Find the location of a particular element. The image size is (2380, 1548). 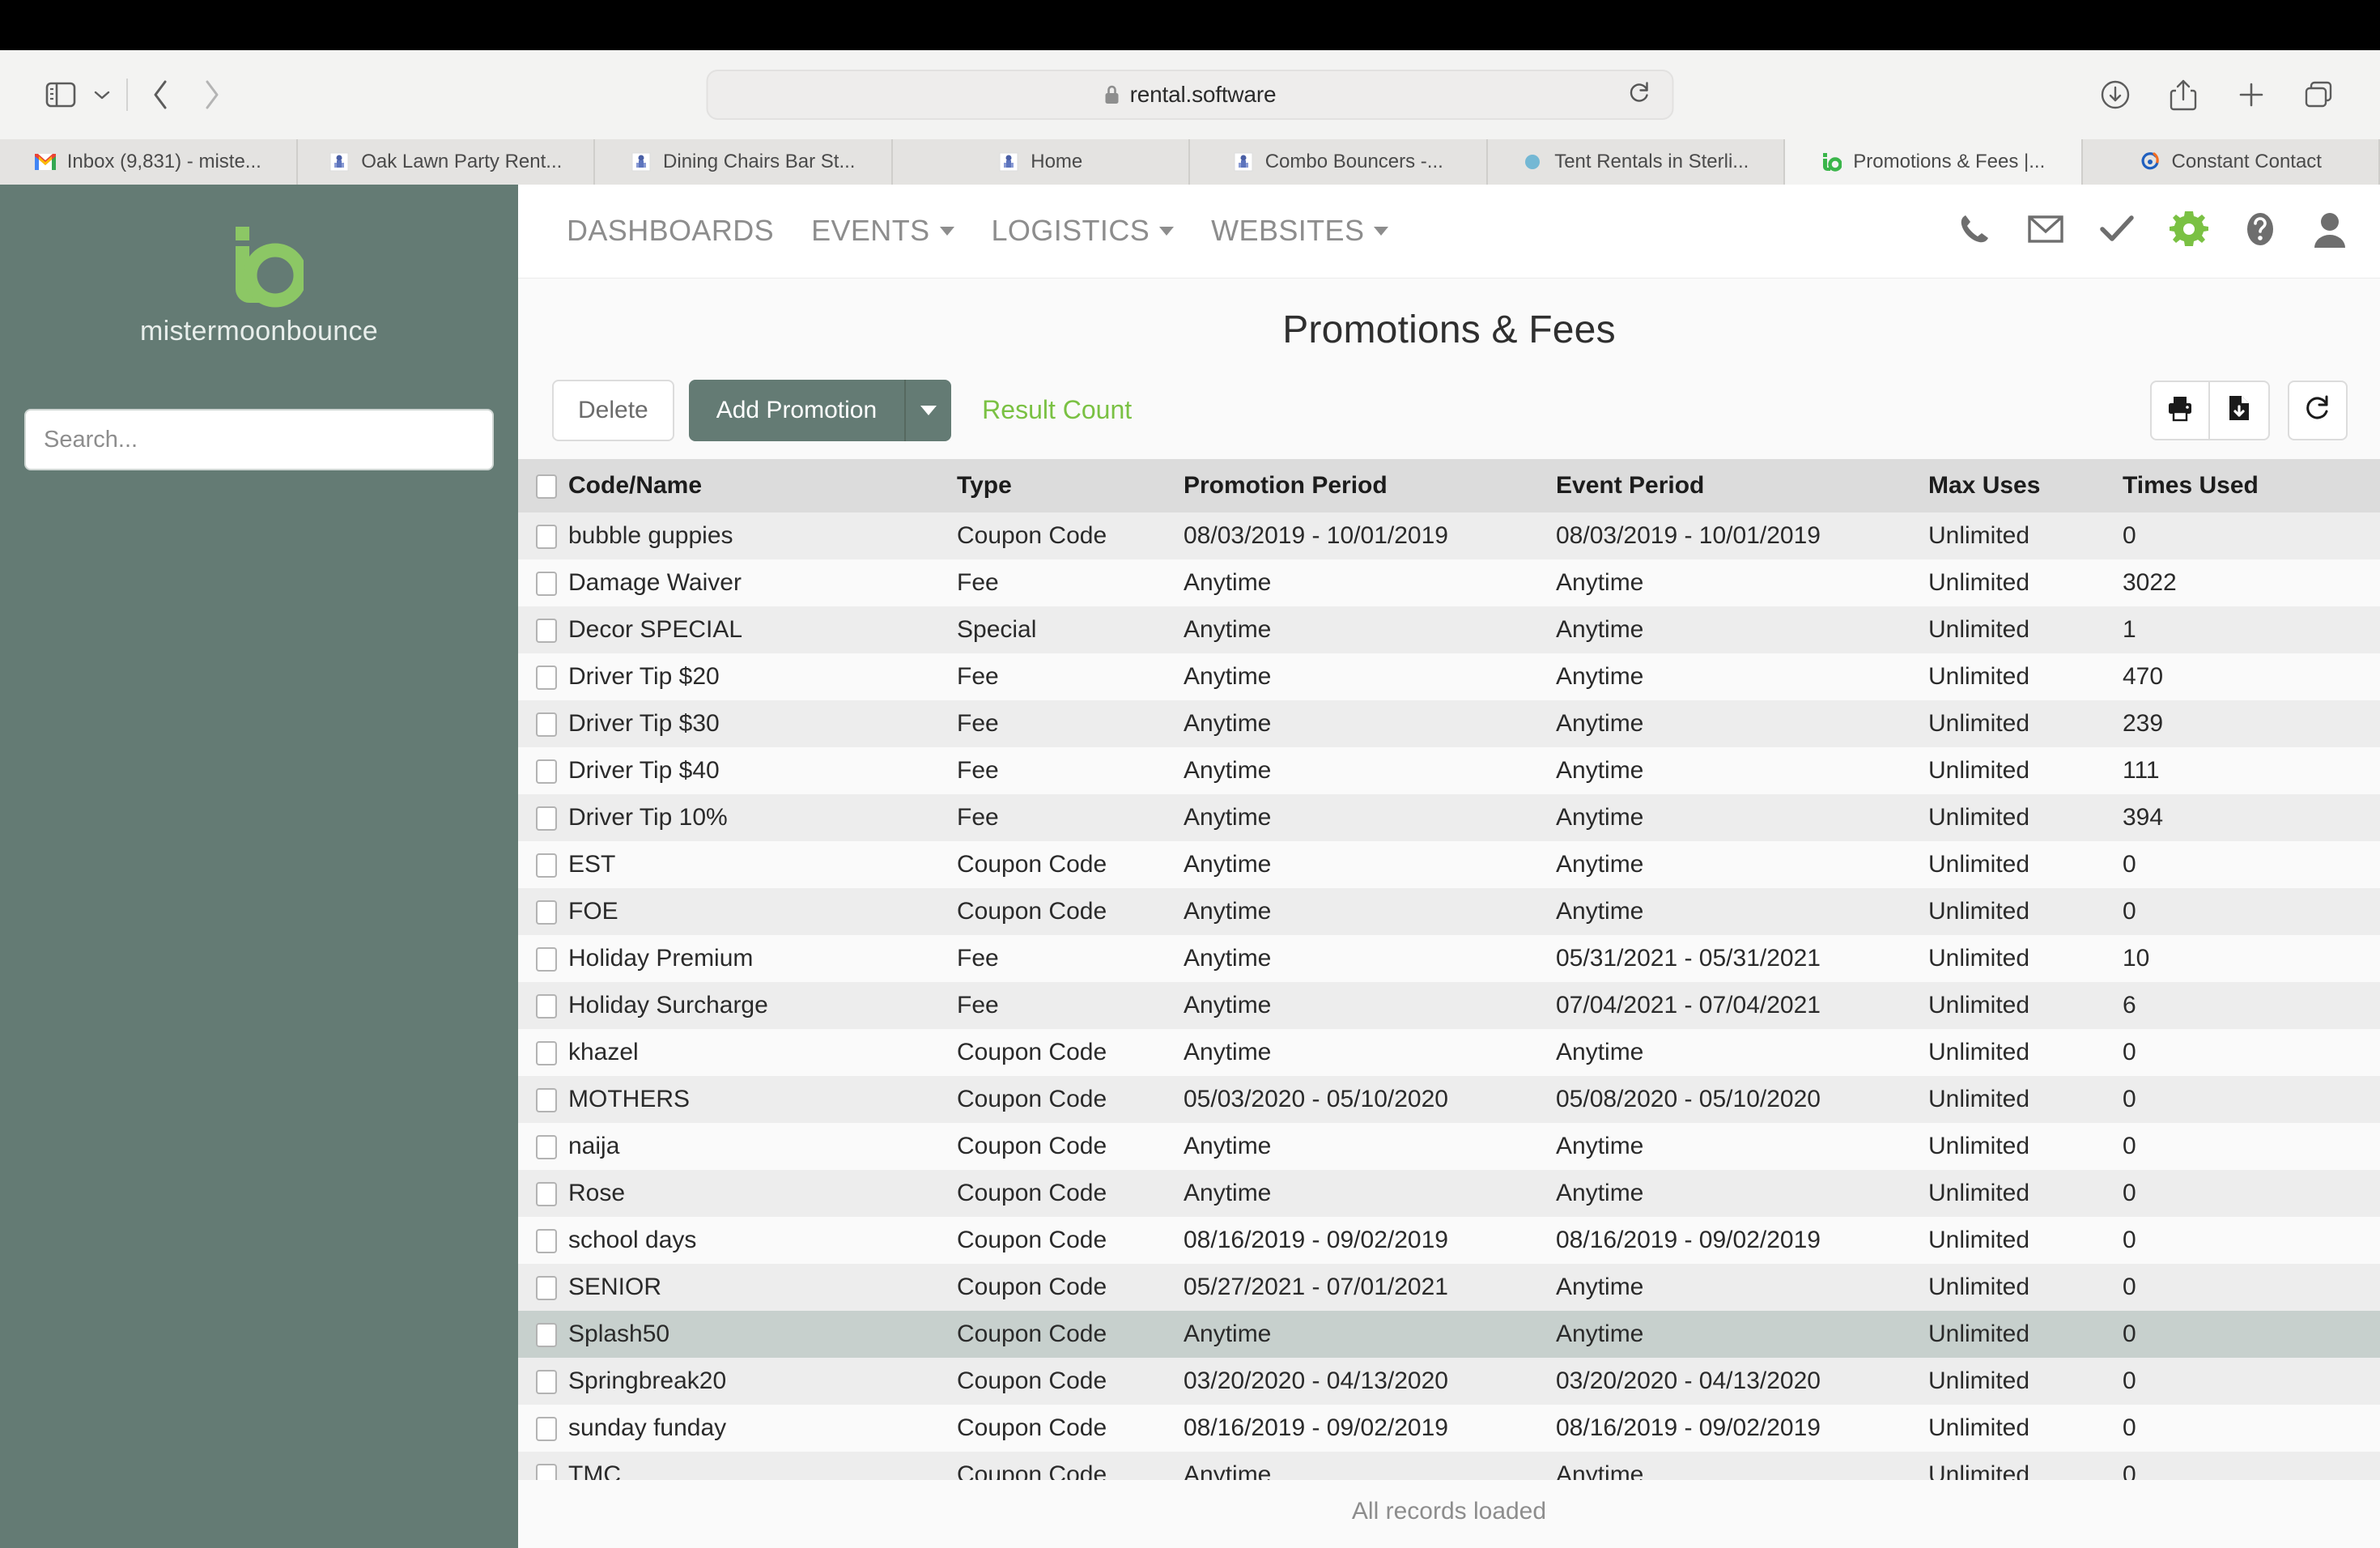

column-header-type: Type is located at coordinates (1062, 485).